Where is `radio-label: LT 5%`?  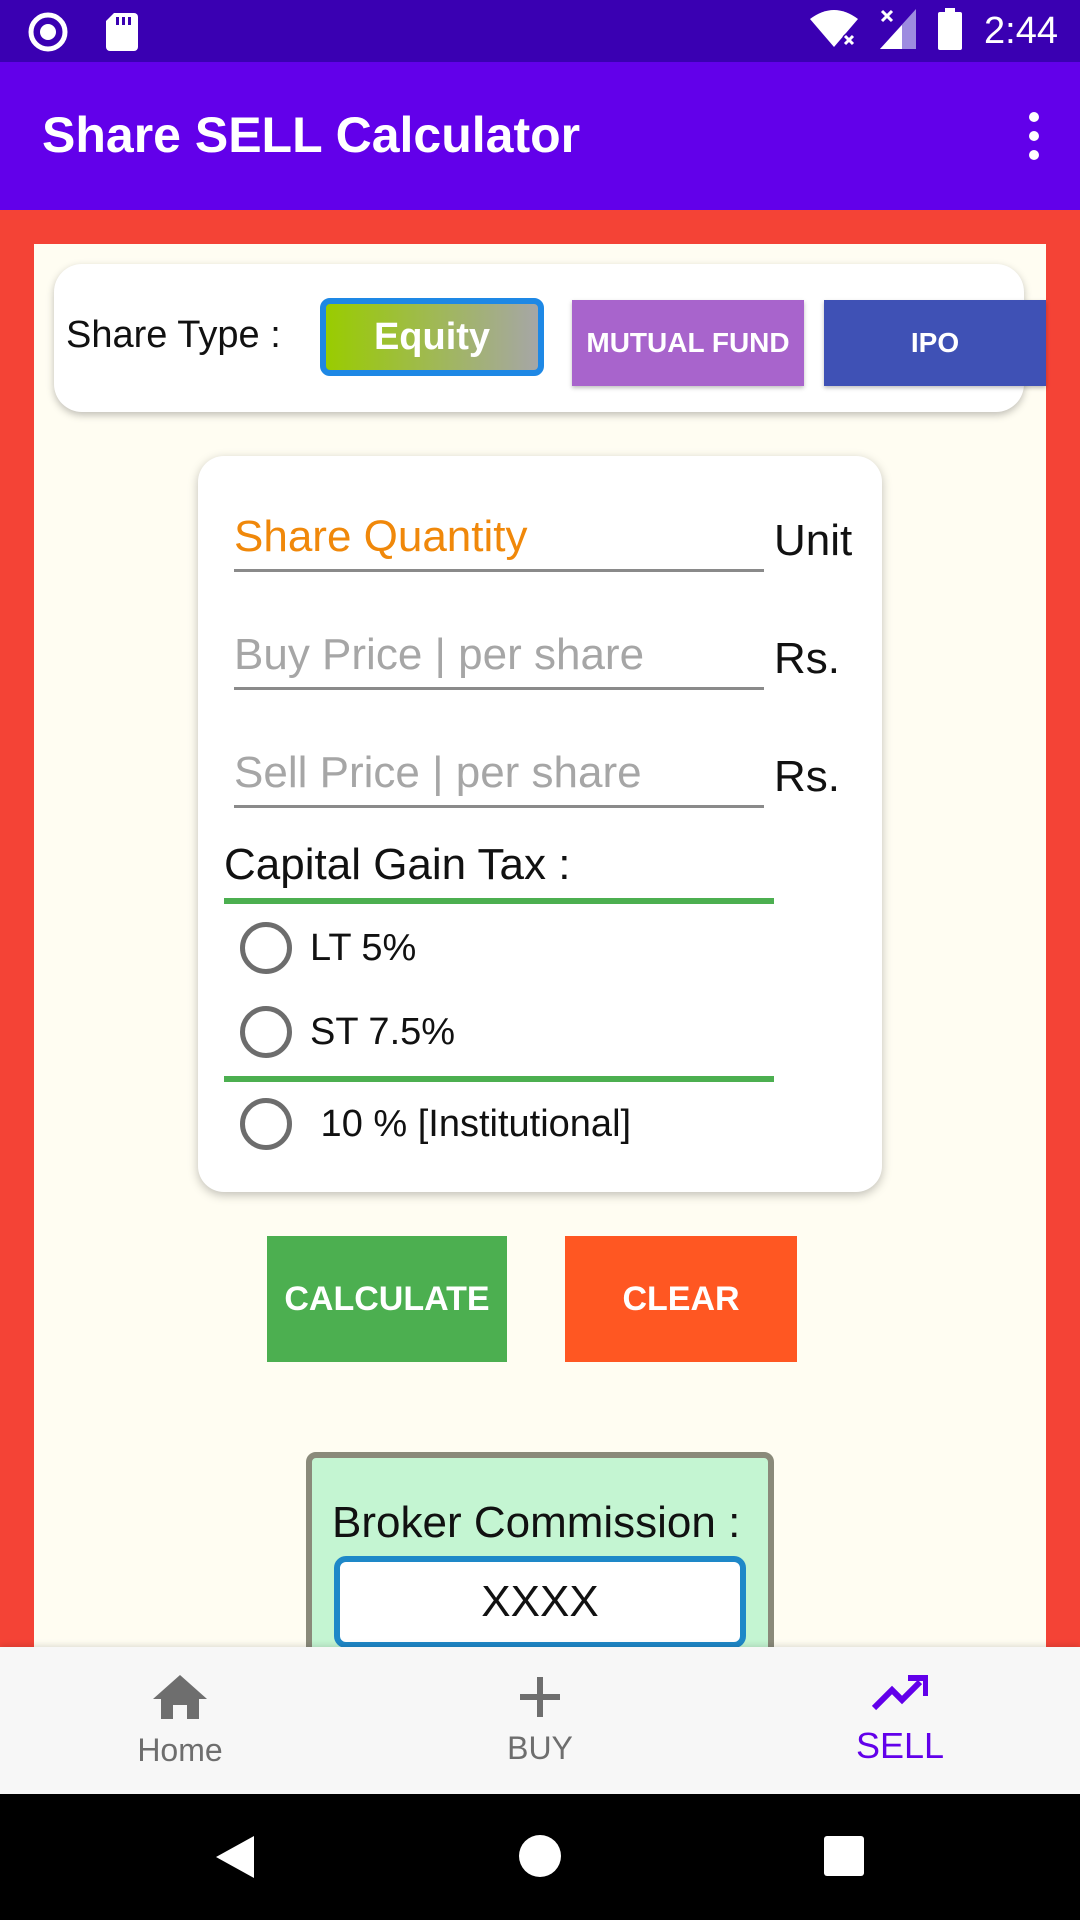 radio-label: LT 5% is located at coordinates (363, 947).